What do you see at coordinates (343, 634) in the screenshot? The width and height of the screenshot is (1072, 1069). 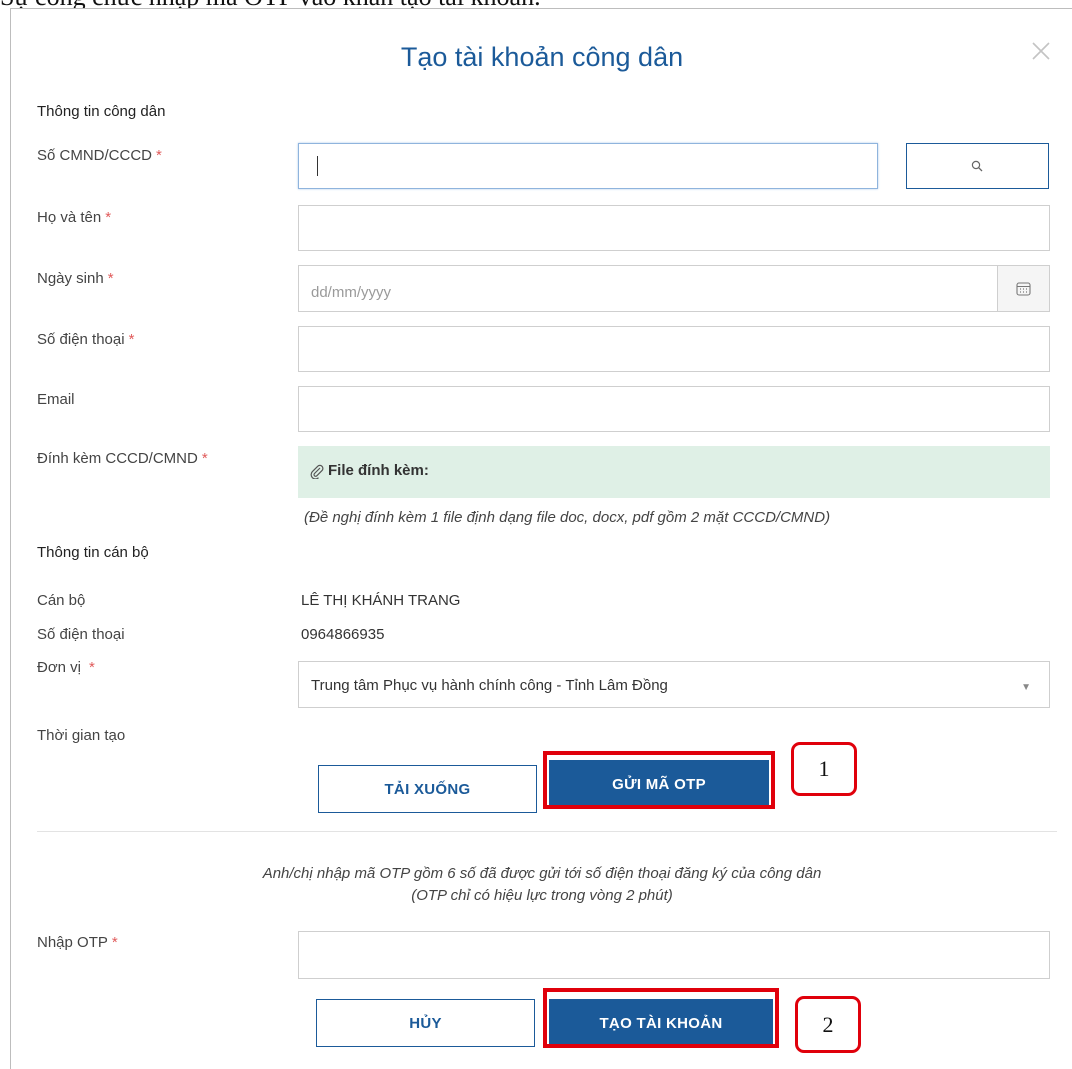 I see `officer-phone: 0964866935` at bounding box center [343, 634].